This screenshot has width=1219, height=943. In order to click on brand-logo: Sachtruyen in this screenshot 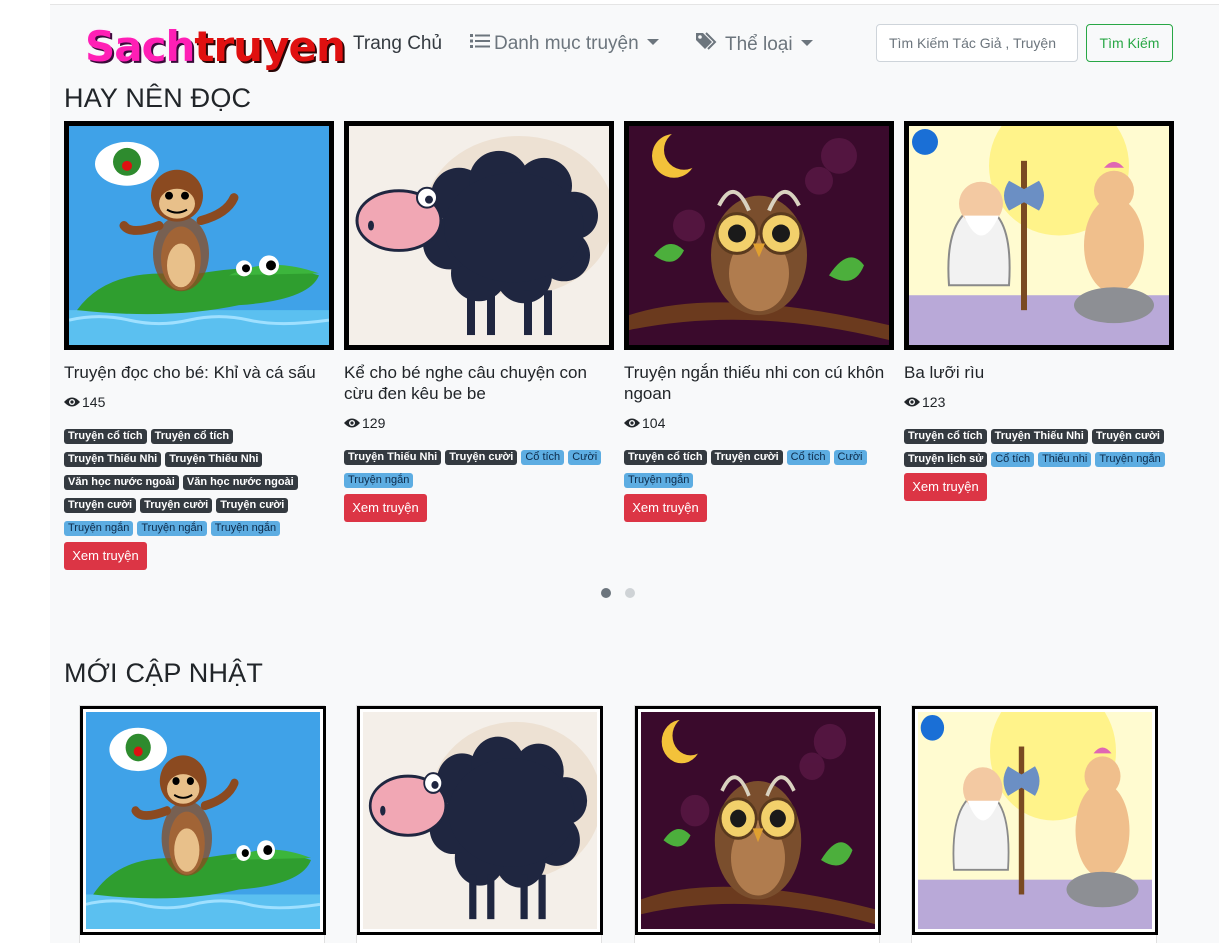, I will do `click(215, 47)`.